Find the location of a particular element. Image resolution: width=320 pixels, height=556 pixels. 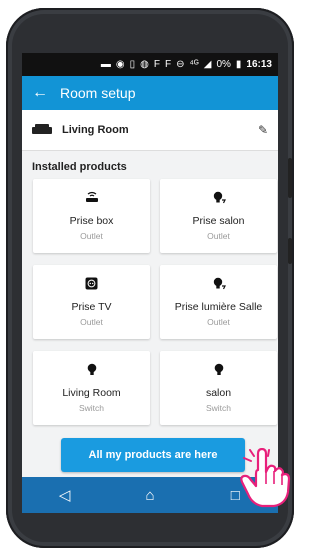

product-name: Prise box is located at coordinates (91, 221).